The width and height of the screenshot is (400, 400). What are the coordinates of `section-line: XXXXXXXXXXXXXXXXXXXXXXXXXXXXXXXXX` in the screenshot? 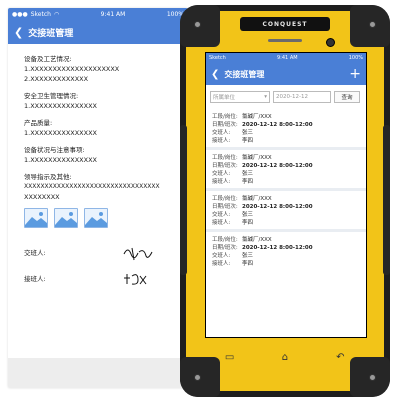 It's located at (92, 186).